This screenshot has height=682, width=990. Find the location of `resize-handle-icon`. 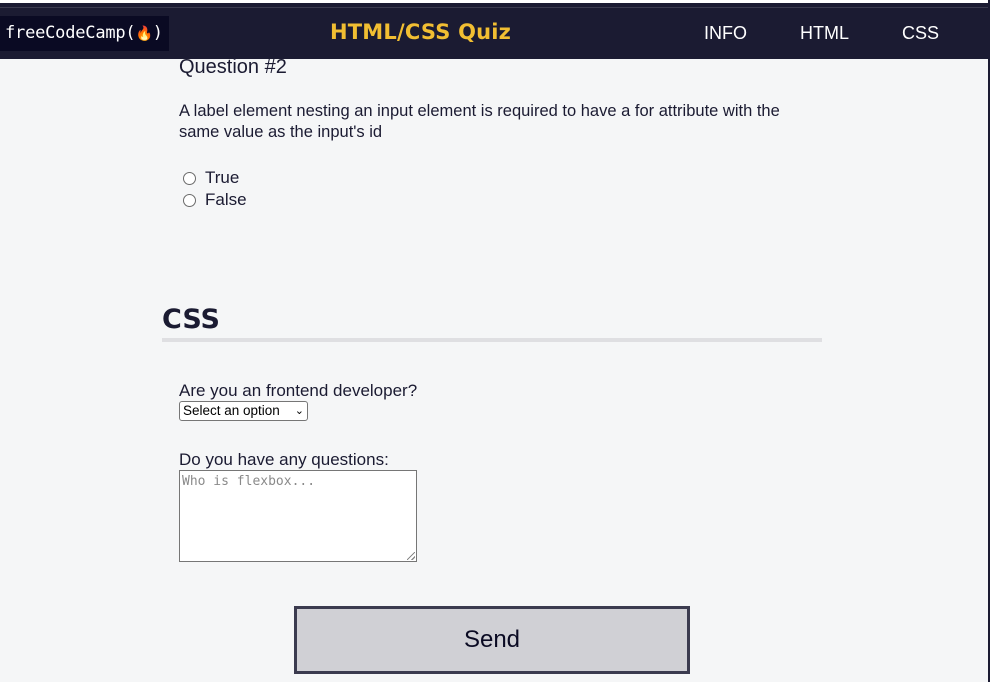

resize-handle-icon is located at coordinates (411, 556).